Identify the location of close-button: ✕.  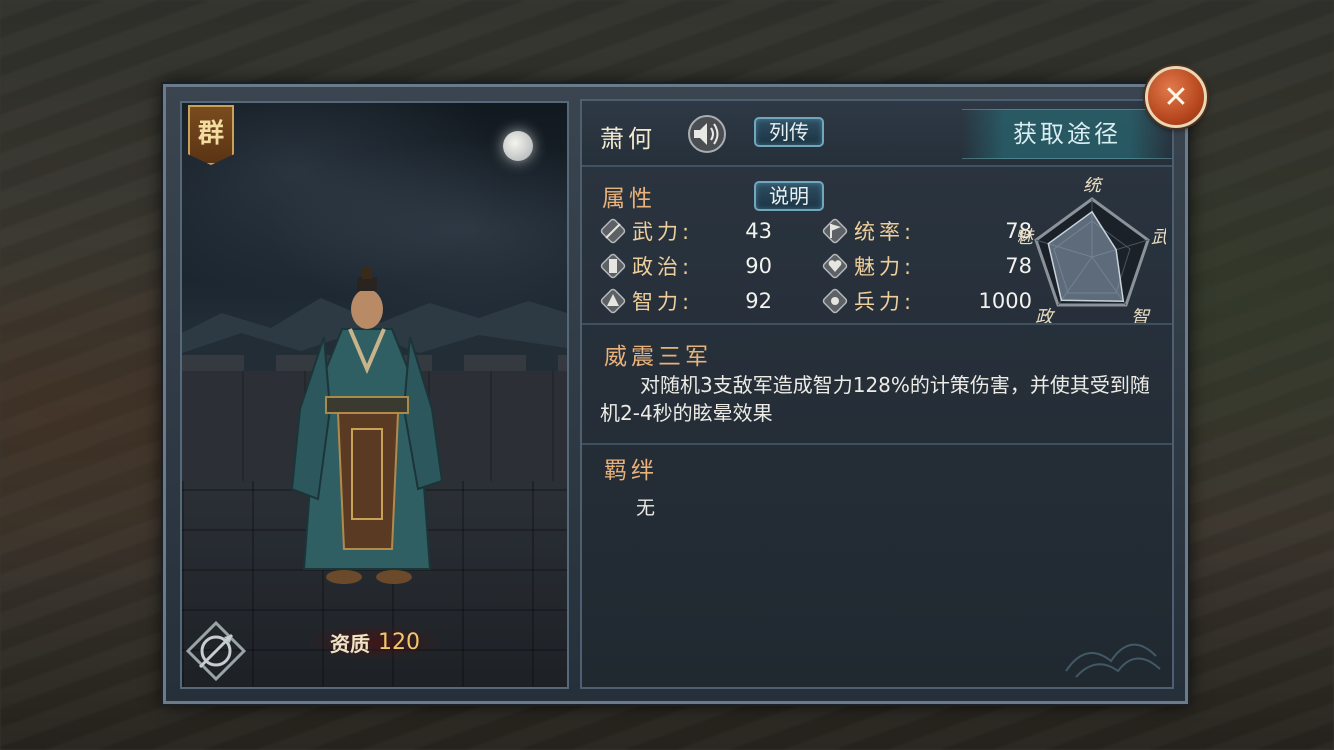
(1176, 97).